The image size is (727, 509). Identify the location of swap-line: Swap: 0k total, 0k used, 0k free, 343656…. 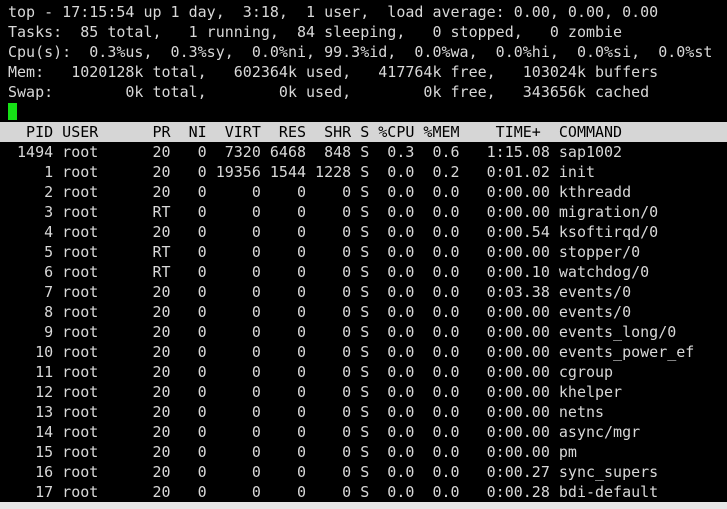
(329, 92).